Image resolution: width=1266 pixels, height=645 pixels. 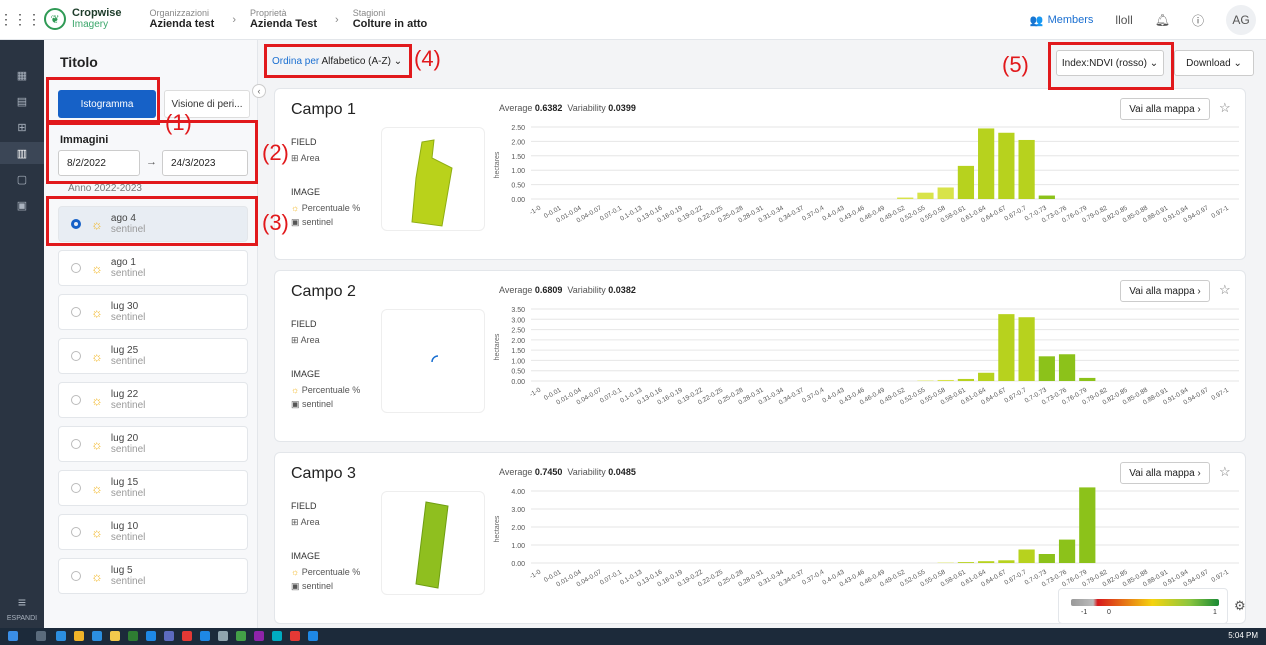 I want to click on taskbar-search-icon, so click(x=41, y=636).